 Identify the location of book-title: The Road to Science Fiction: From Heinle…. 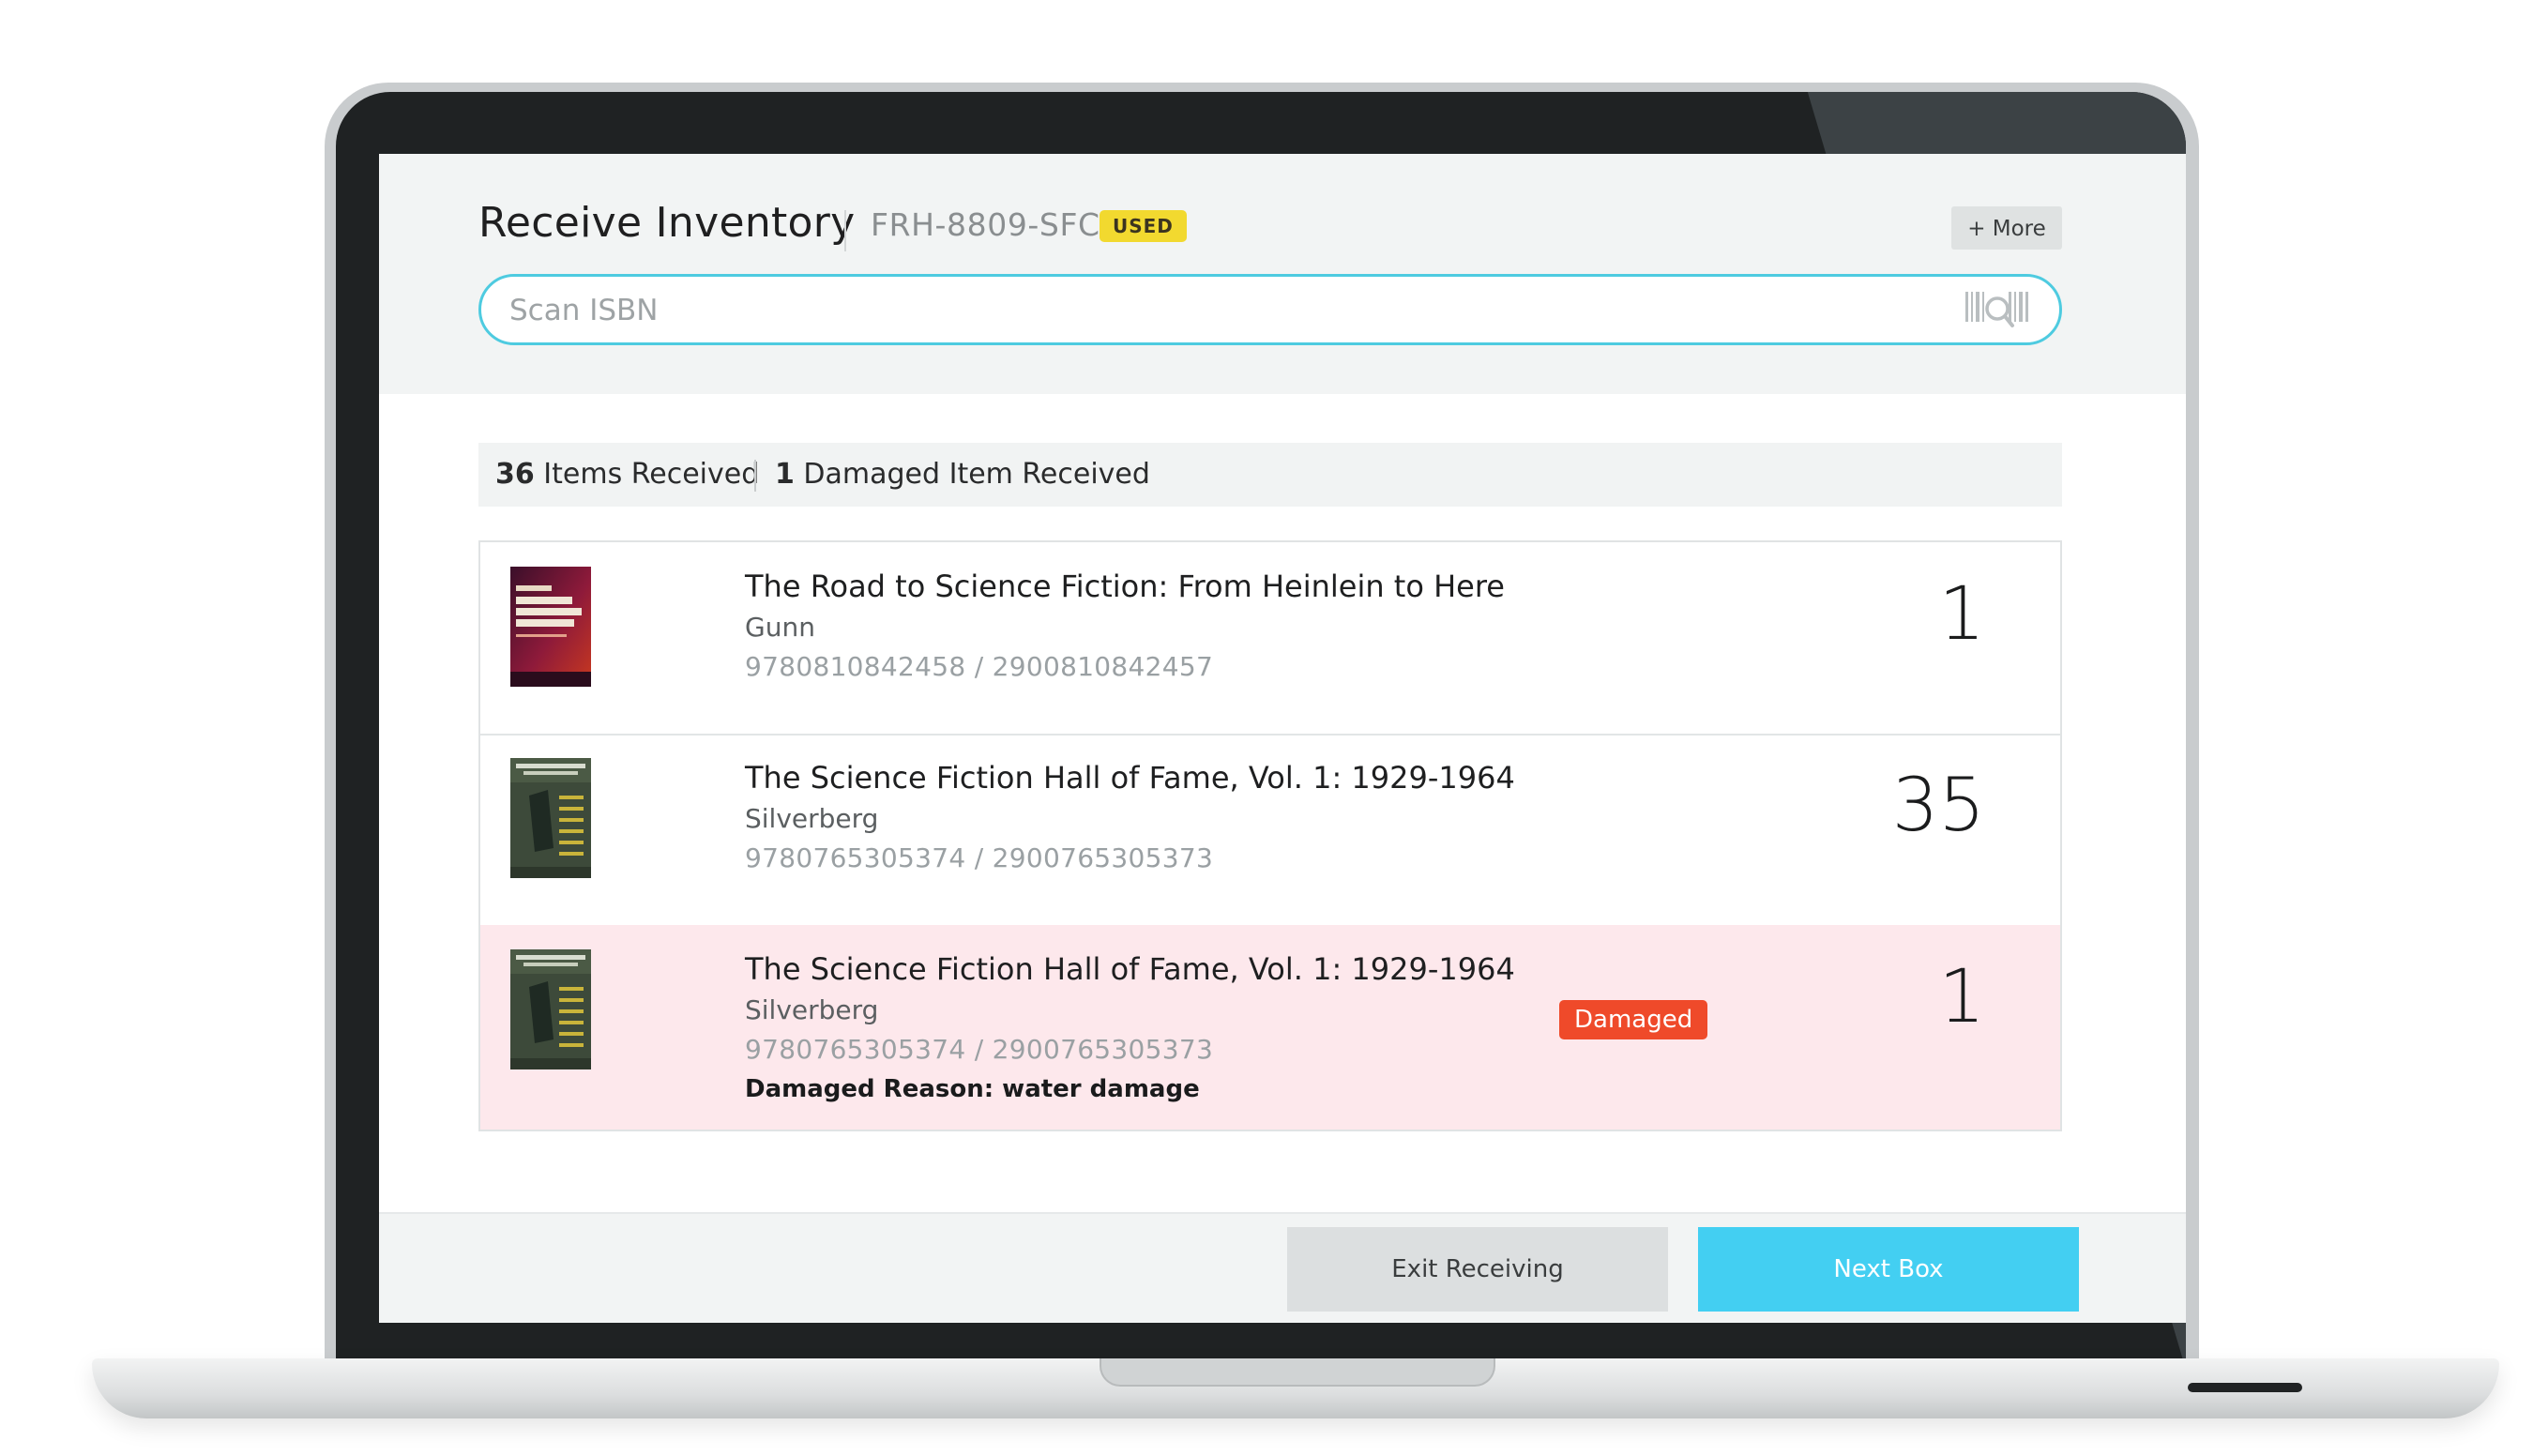
(1125, 586).